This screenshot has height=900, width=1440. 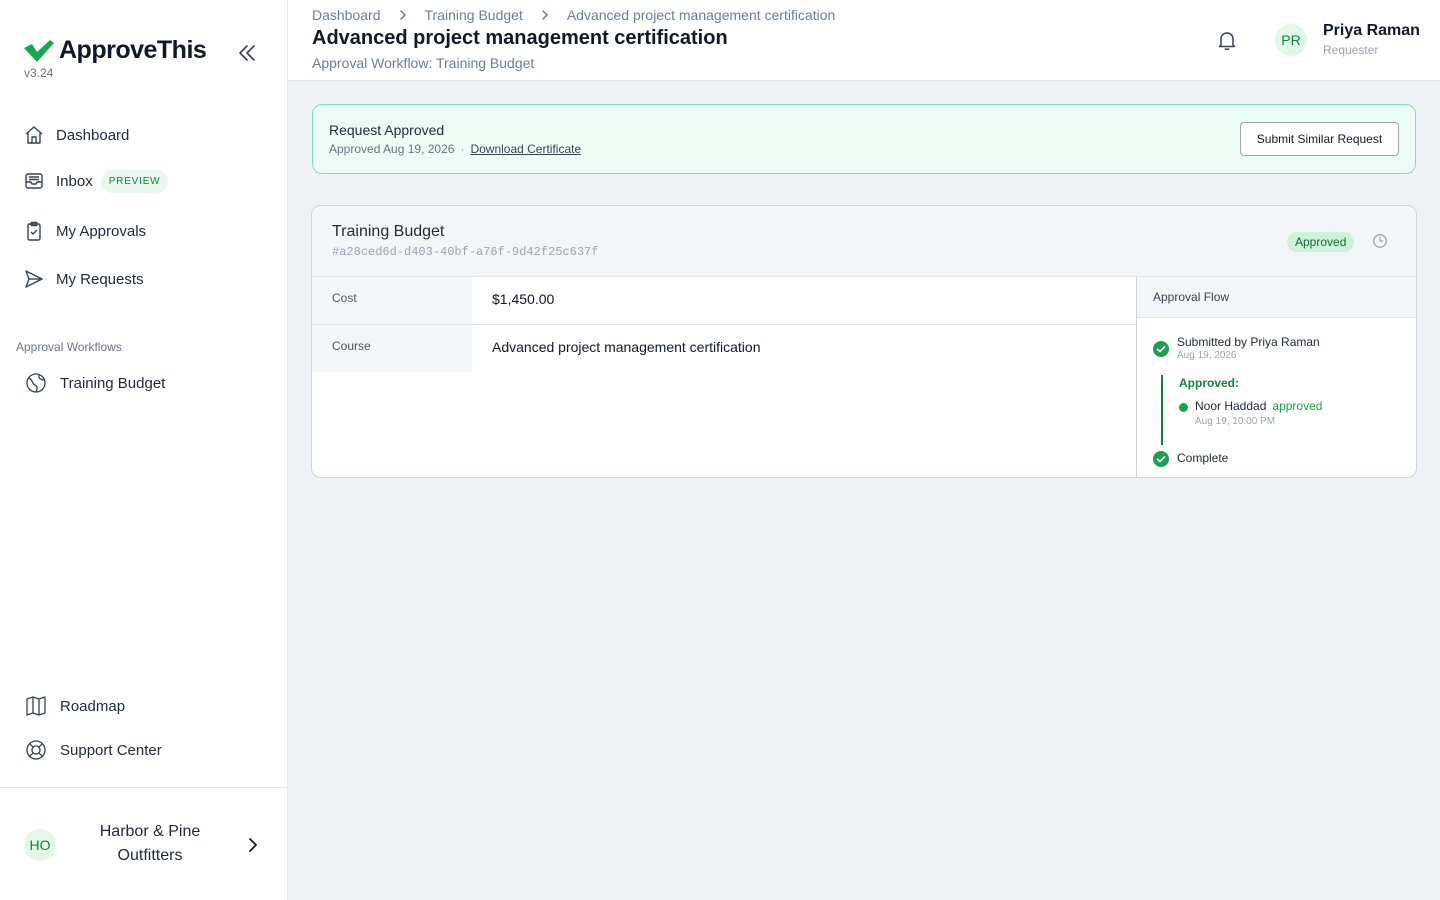 I want to click on map-icon, so click(x=36, y=706).